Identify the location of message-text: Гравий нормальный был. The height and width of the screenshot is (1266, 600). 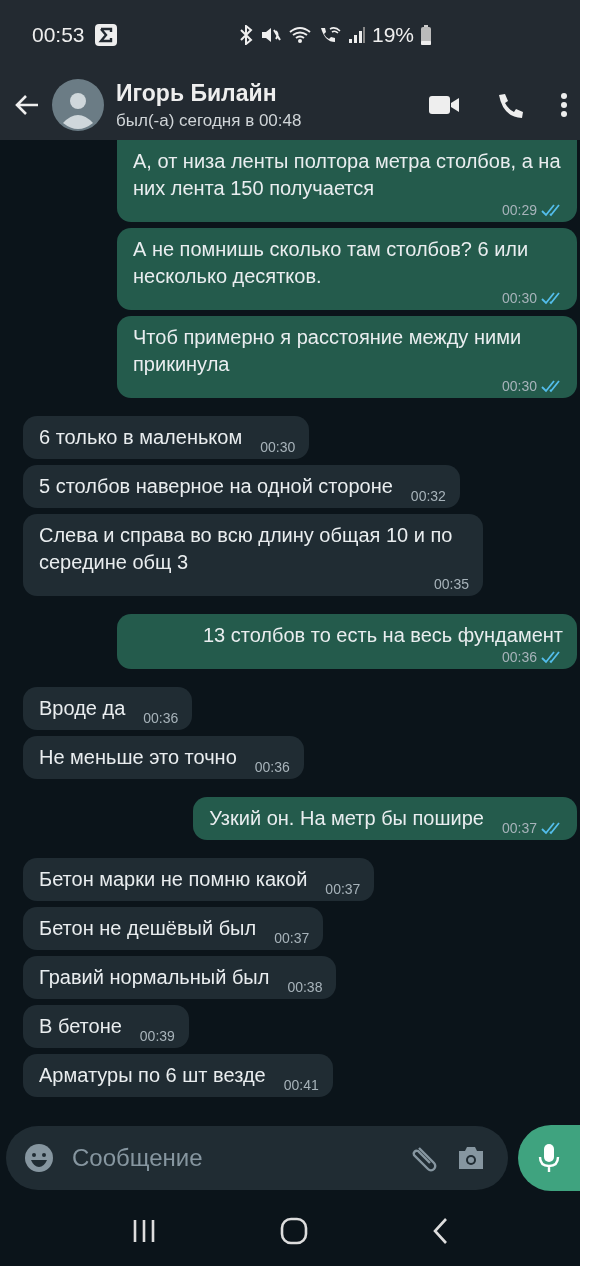
(154, 977).